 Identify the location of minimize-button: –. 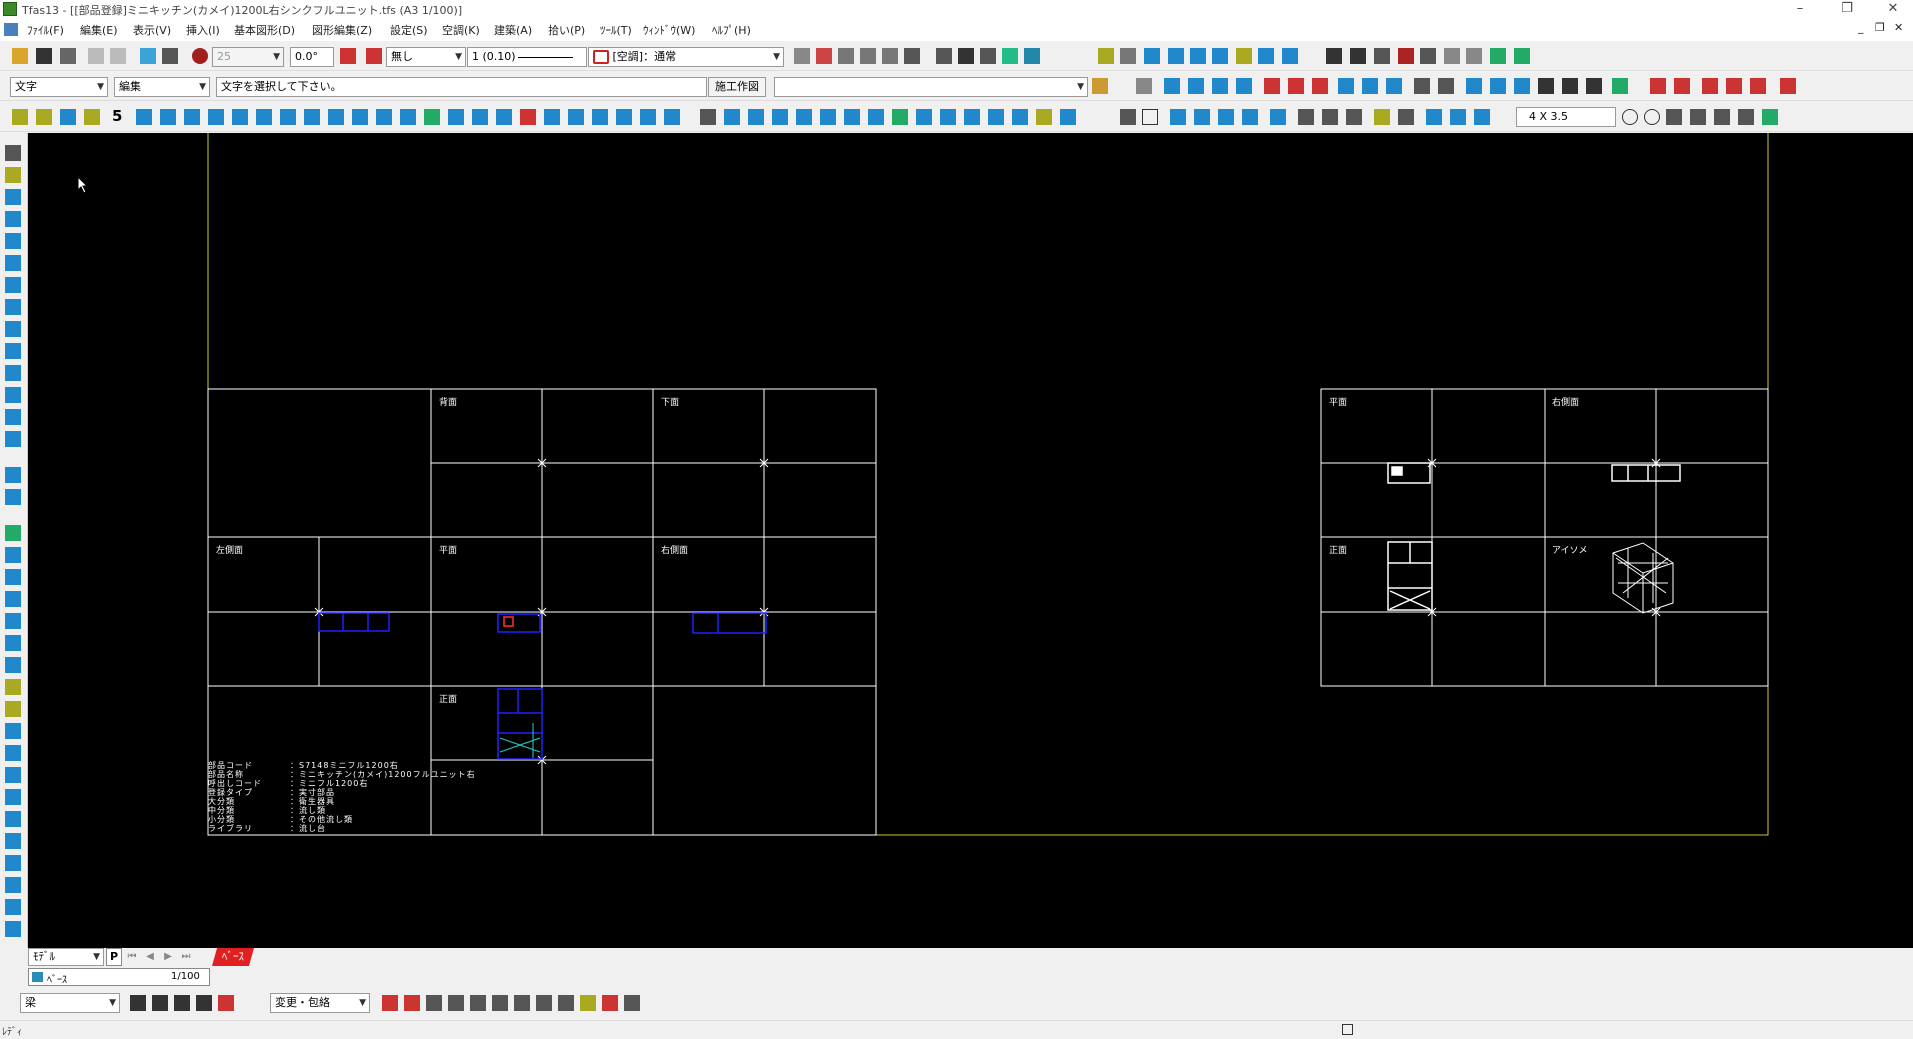
(1800, 9).